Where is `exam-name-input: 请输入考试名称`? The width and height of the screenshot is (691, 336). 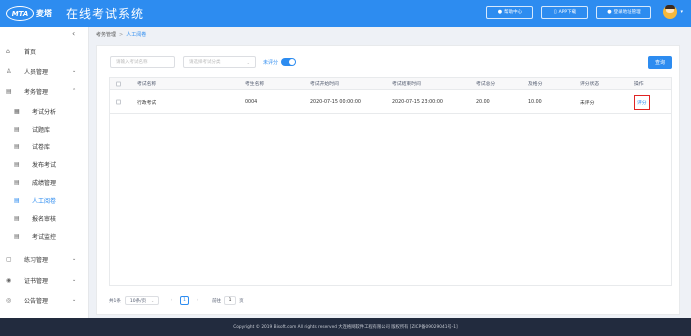
exam-name-input: 请输入考试名称 is located at coordinates (142, 62).